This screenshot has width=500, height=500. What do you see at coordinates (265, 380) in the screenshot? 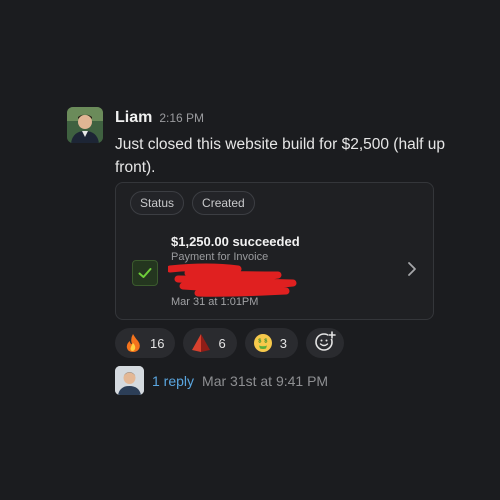
I see `last-reply-time: Mar 31st at 9:41 PM` at bounding box center [265, 380].